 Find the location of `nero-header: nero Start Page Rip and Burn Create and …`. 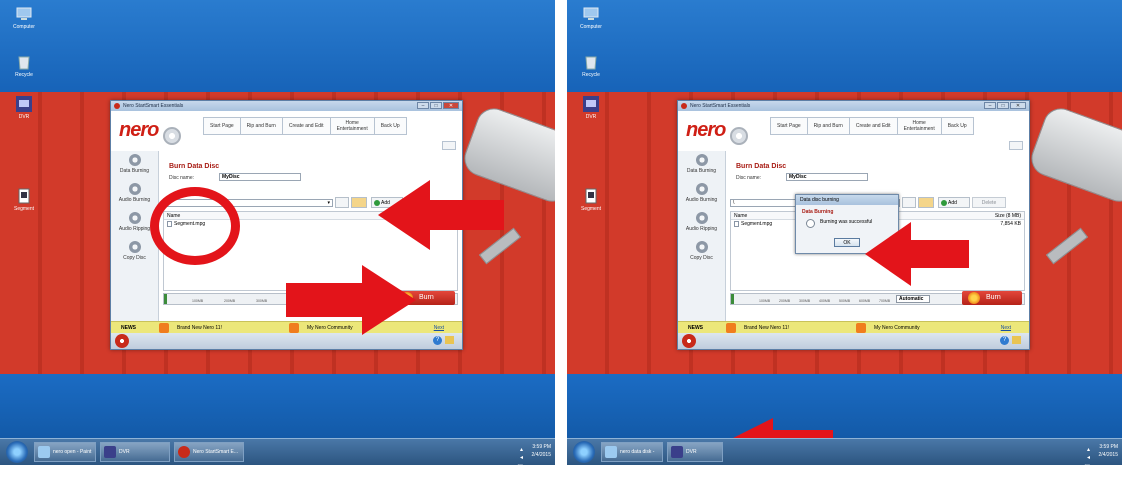

nero-header: nero Start Page Rip and Burn Create and … is located at coordinates (286, 131).